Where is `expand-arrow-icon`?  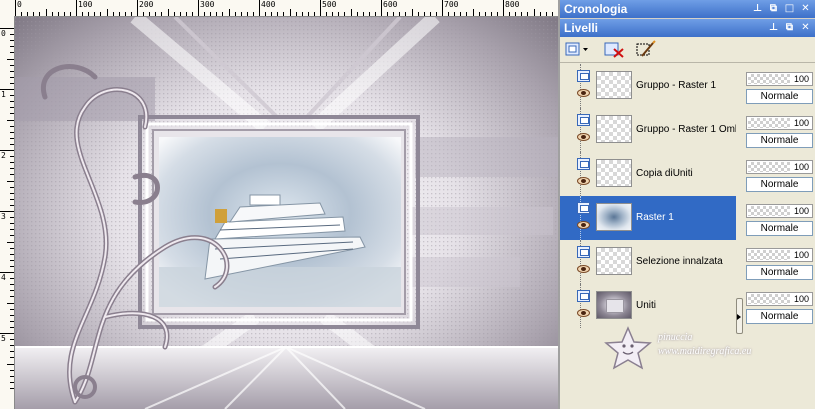 expand-arrow-icon is located at coordinates (739, 317).